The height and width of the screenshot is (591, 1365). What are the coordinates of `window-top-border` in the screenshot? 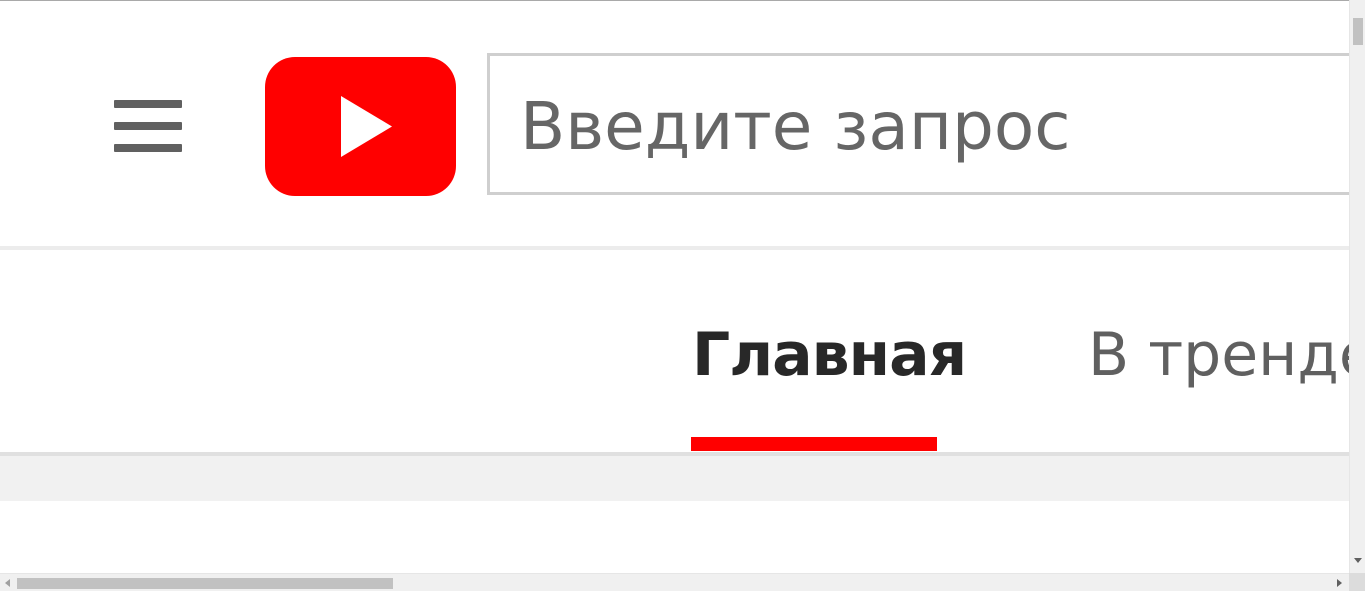 It's located at (682, 0).